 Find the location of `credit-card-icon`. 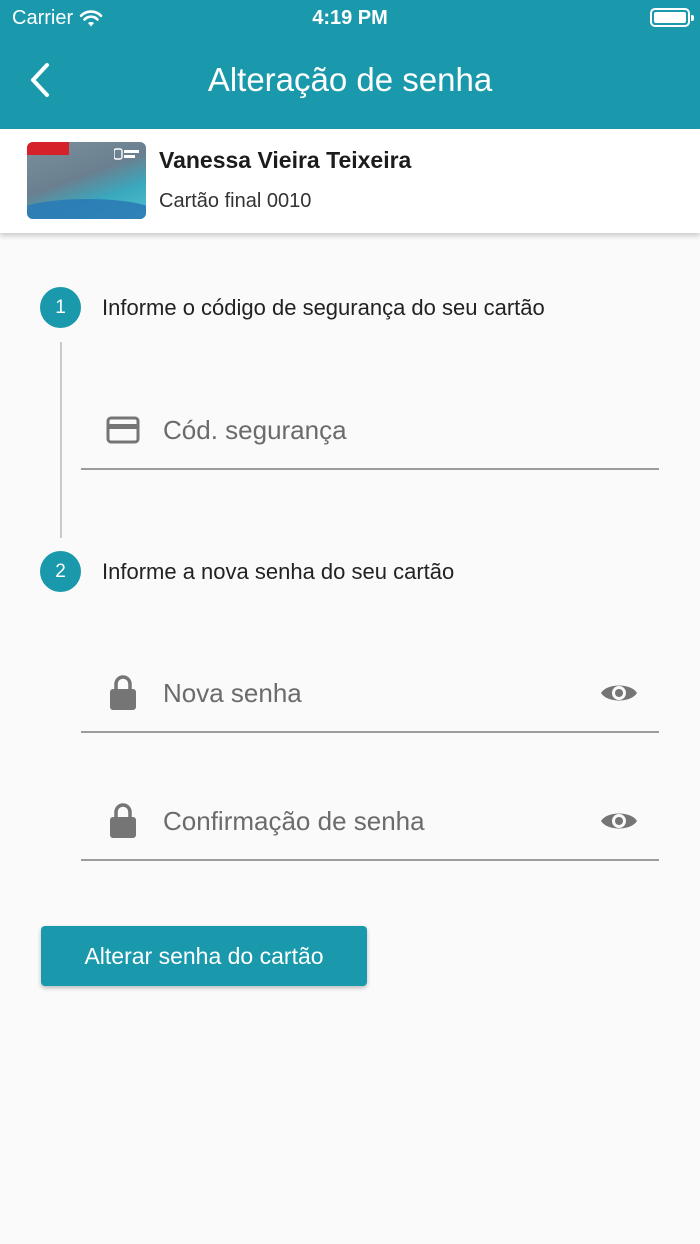

credit-card-icon is located at coordinates (123, 430).